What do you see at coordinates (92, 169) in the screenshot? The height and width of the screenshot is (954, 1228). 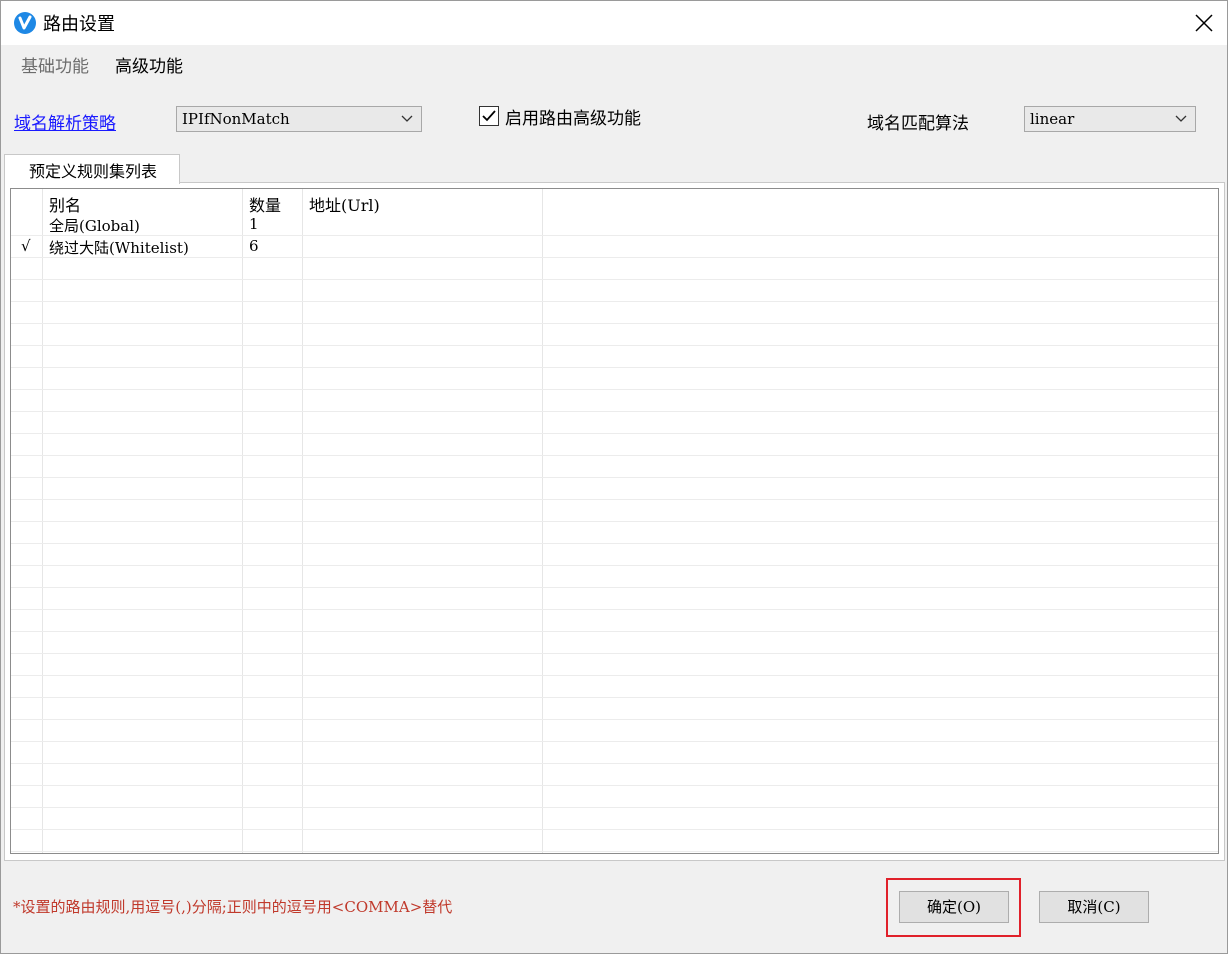 I see `tab-predefined-rules: 预定义规则集列表` at bounding box center [92, 169].